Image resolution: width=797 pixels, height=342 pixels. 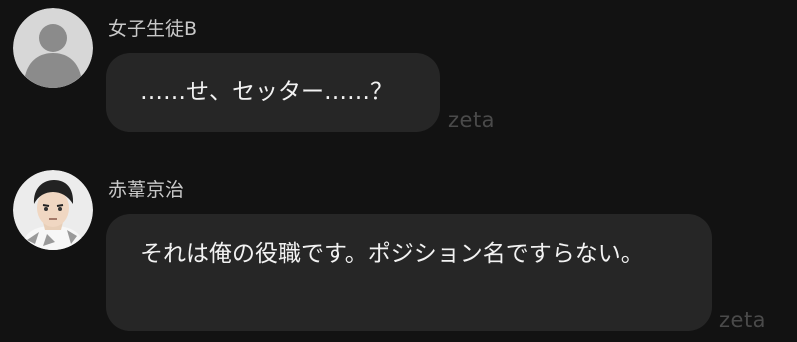 I want to click on message-bubble: ……せ、セッター……？, so click(x=273, y=92).